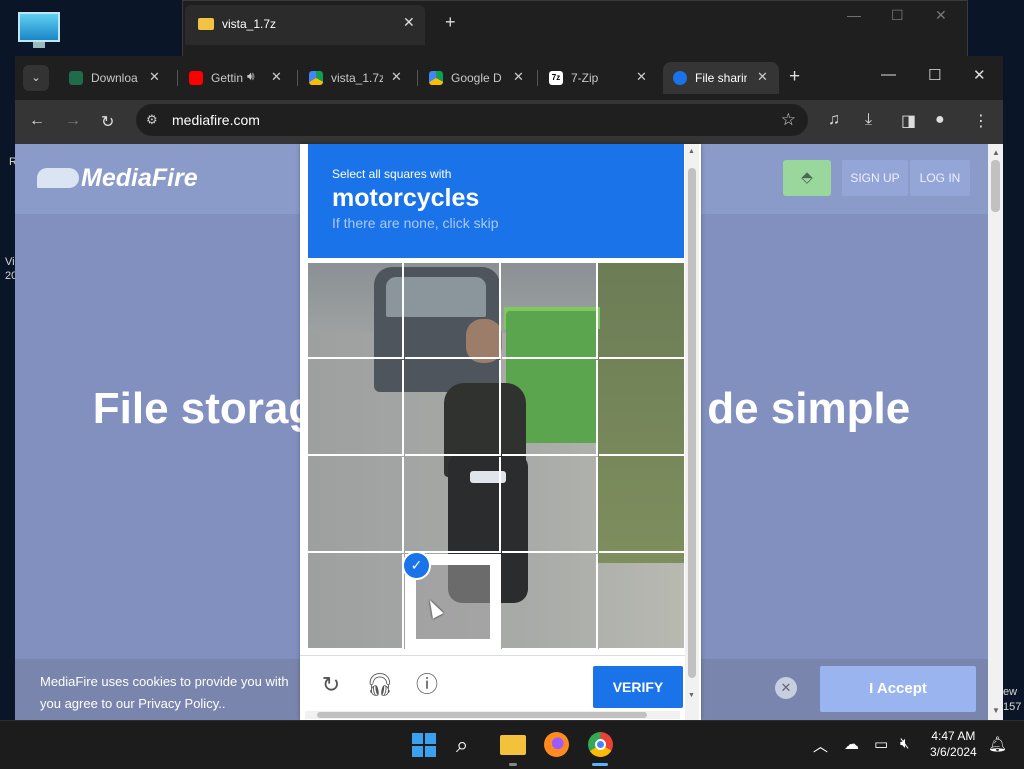 This screenshot has height=769, width=1024. I want to click on tab-youtube: Gettin 🔊︎ ✕, so click(238, 78).